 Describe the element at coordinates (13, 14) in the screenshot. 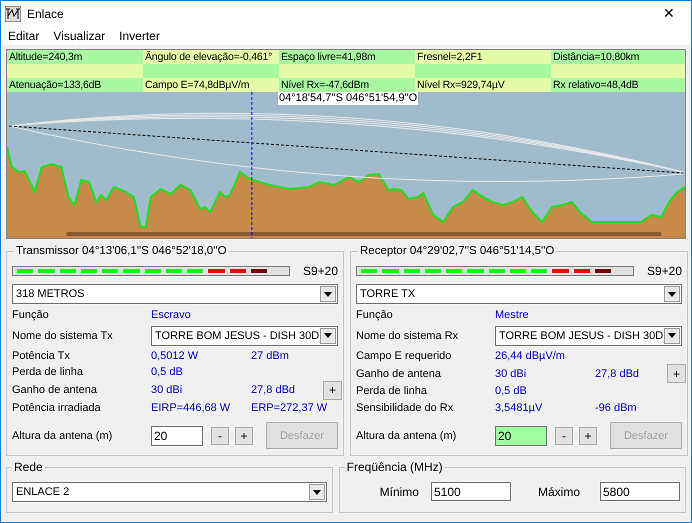

I see `app-icon` at that location.